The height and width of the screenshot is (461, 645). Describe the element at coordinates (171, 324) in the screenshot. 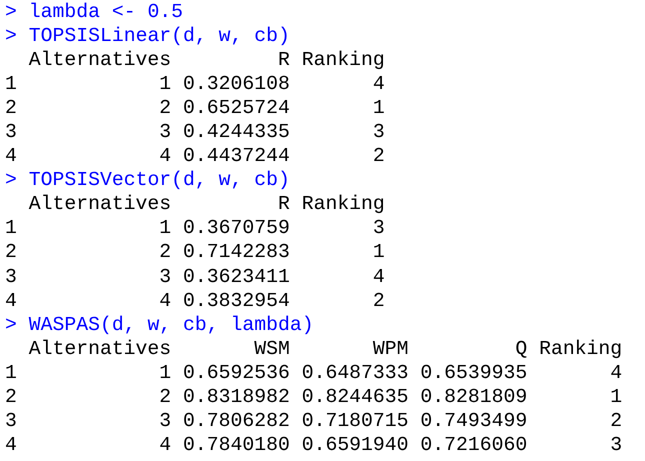

I see `console-command: WASPAS(d, w, cb, lambda)` at that location.